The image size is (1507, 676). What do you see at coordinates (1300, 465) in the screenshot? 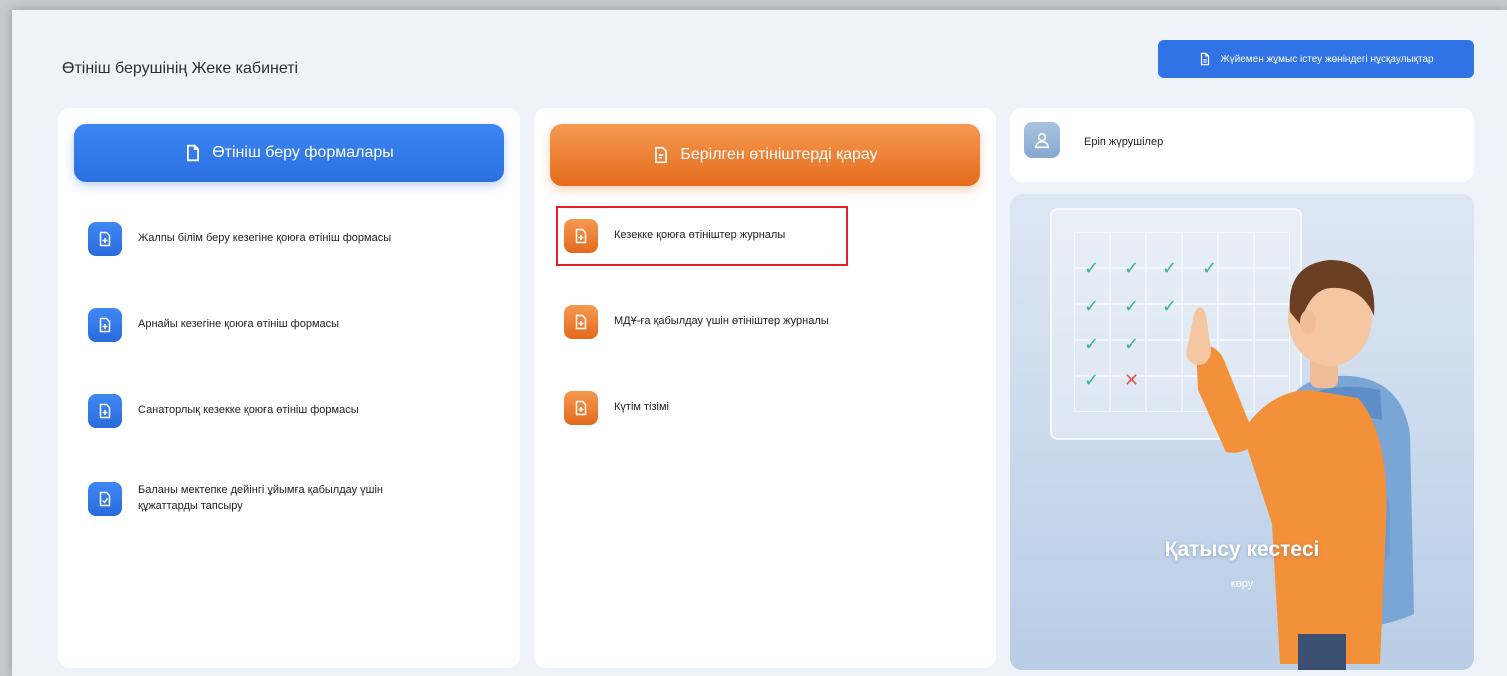
I see `student-illustration` at bounding box center [1300, 465].